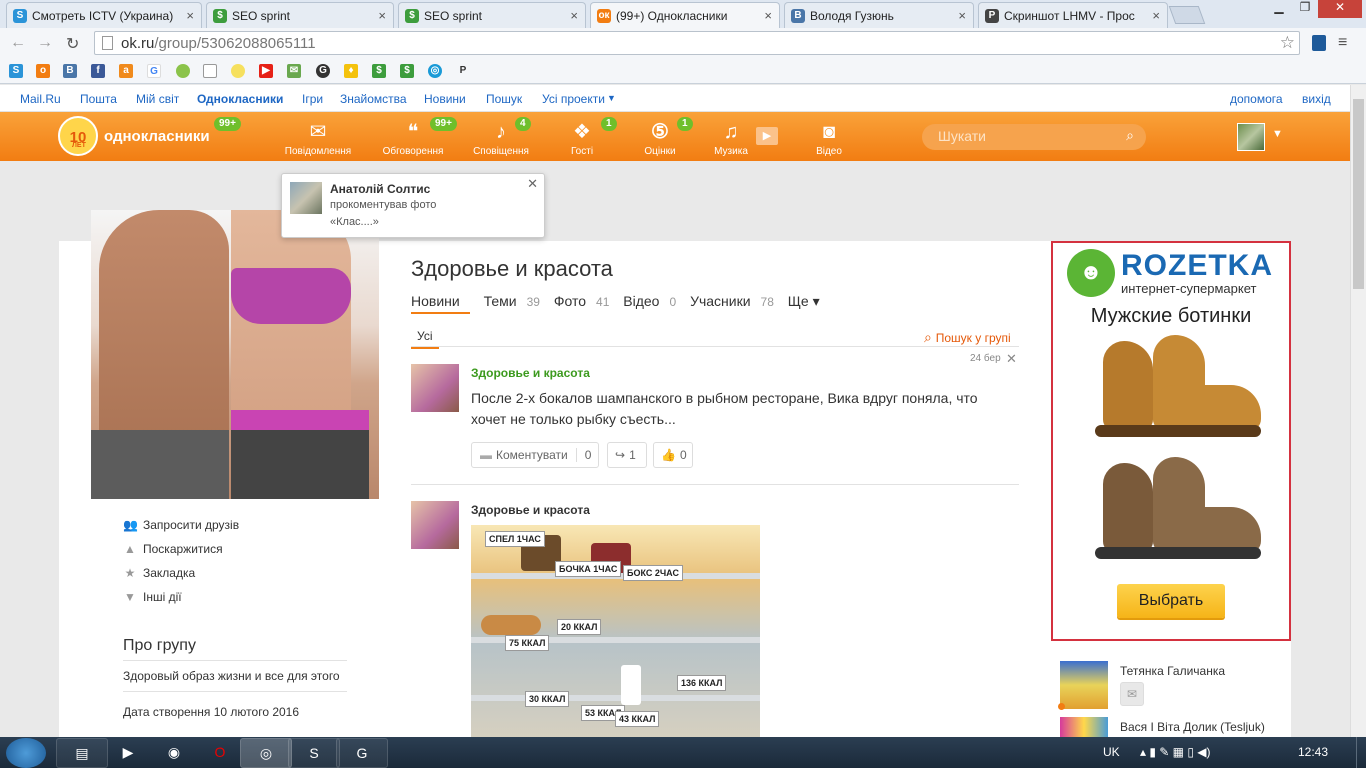 The width and height of the screenshot is (1366, 768). What do you see at coordinates (435, 71) in the screenshot?
I see `target-bookmark-icon: ◎` at bounding box center [435, 71].